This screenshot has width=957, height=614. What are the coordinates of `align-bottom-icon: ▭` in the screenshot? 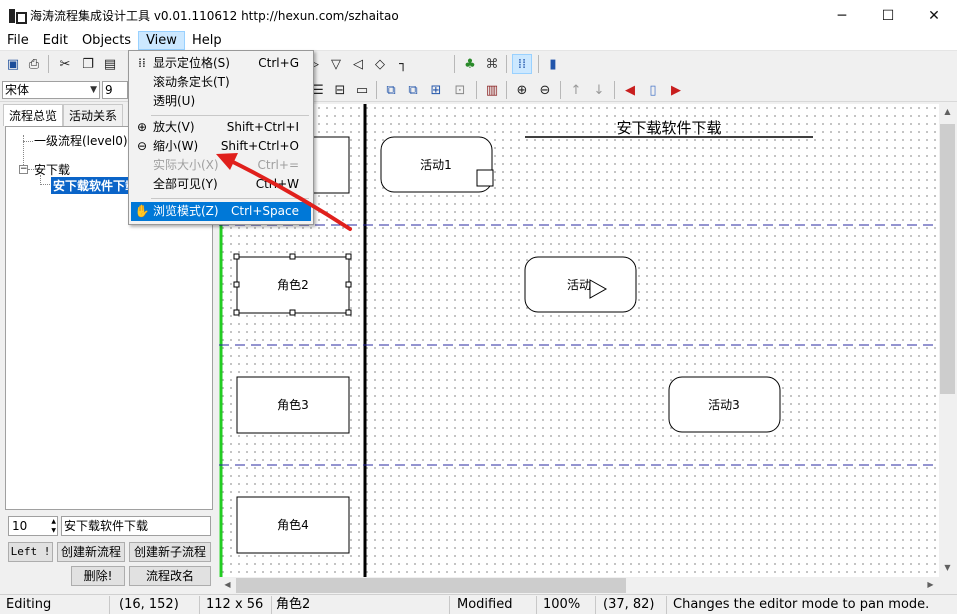 It's located at (362, 90).